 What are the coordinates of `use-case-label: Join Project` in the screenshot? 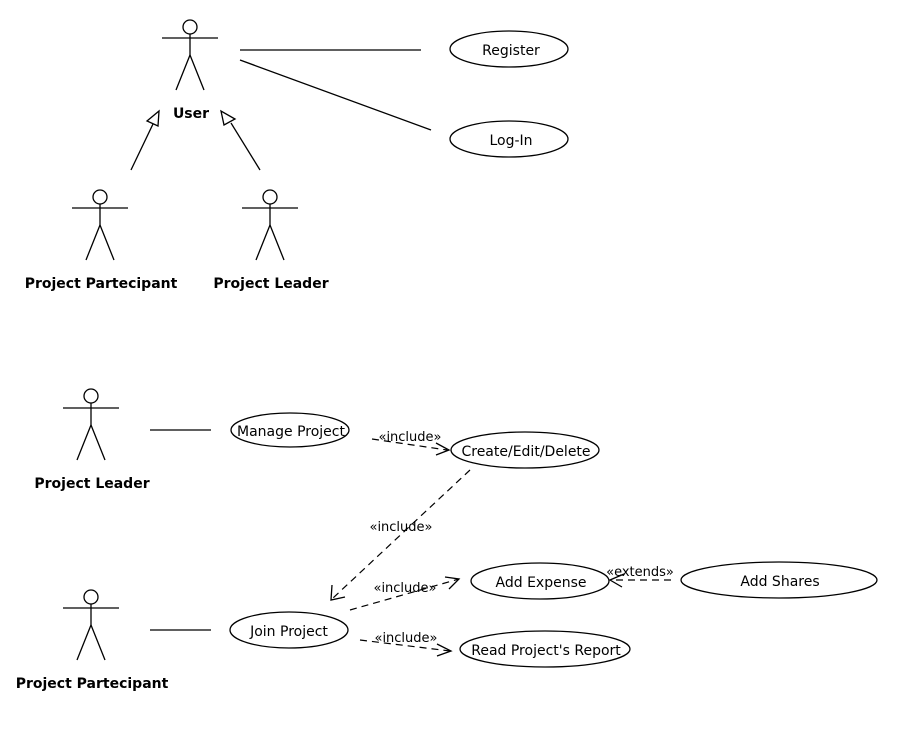 It's located at (288, 632).